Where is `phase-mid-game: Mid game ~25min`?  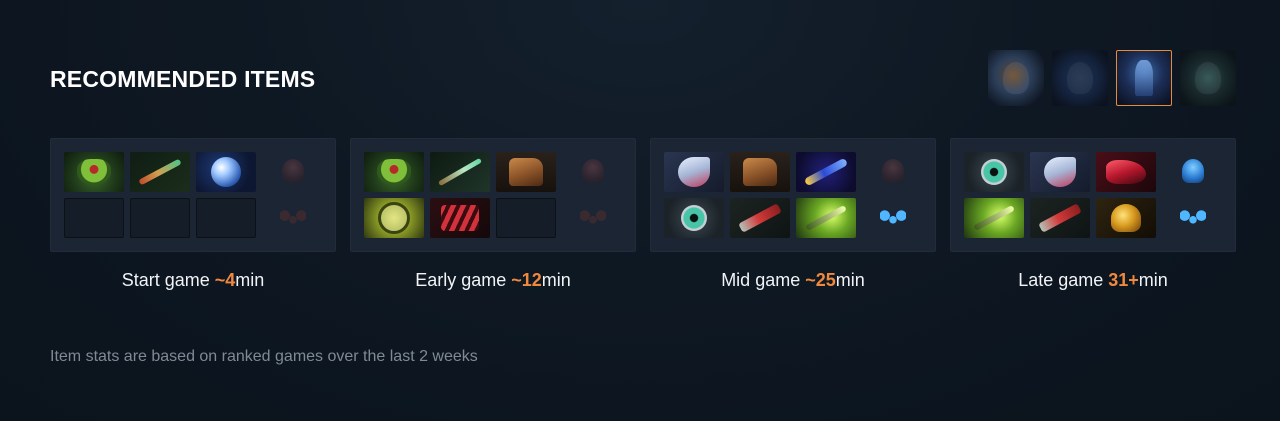
phase-mid-game: Mid game ~25min is located at coordinates (793, 214).